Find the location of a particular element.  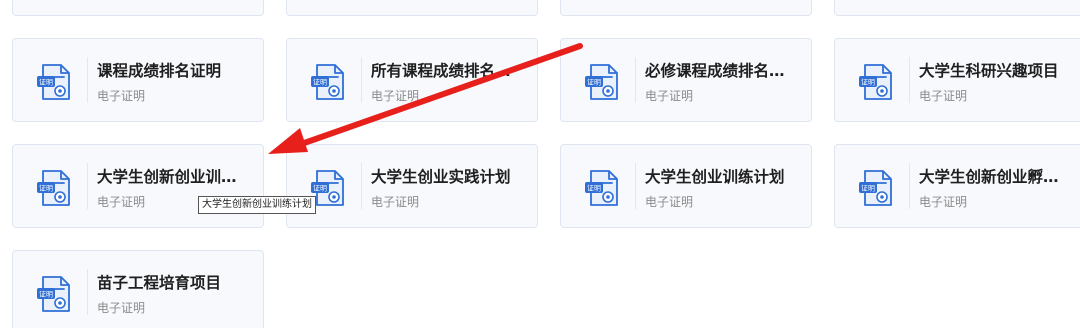

certificate-card: 大学生创新创业训… 电子证明 is located at coordinates (138, 186).